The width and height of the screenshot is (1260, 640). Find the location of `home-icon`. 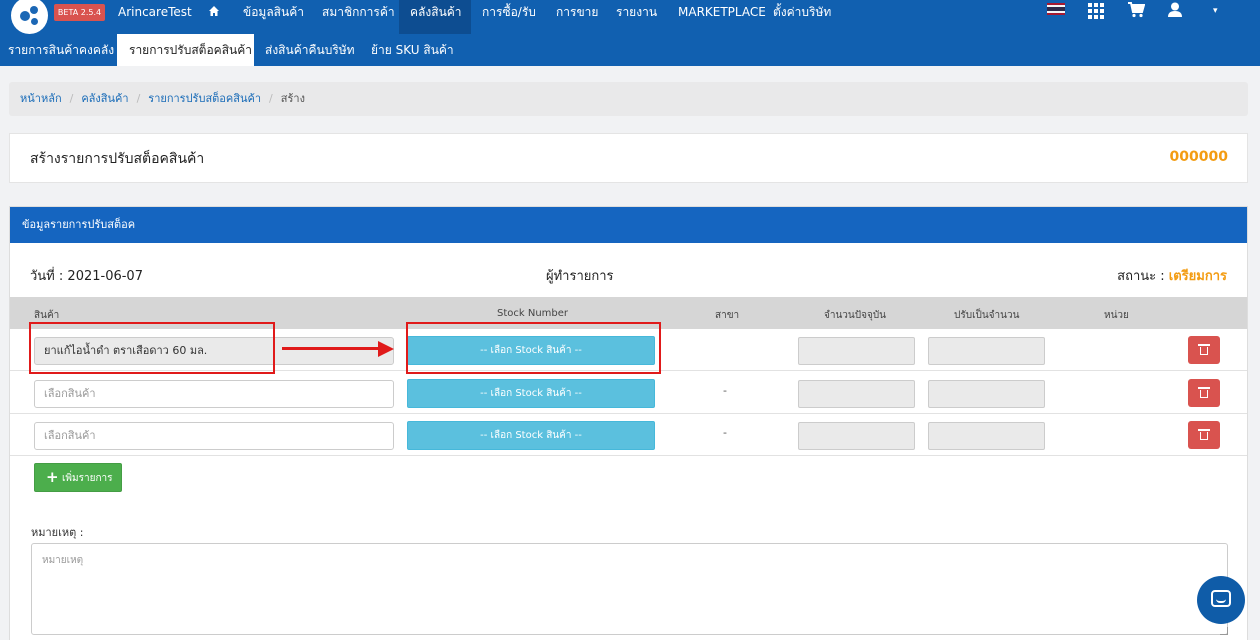

home-icon is located at coordinates (214, 11).